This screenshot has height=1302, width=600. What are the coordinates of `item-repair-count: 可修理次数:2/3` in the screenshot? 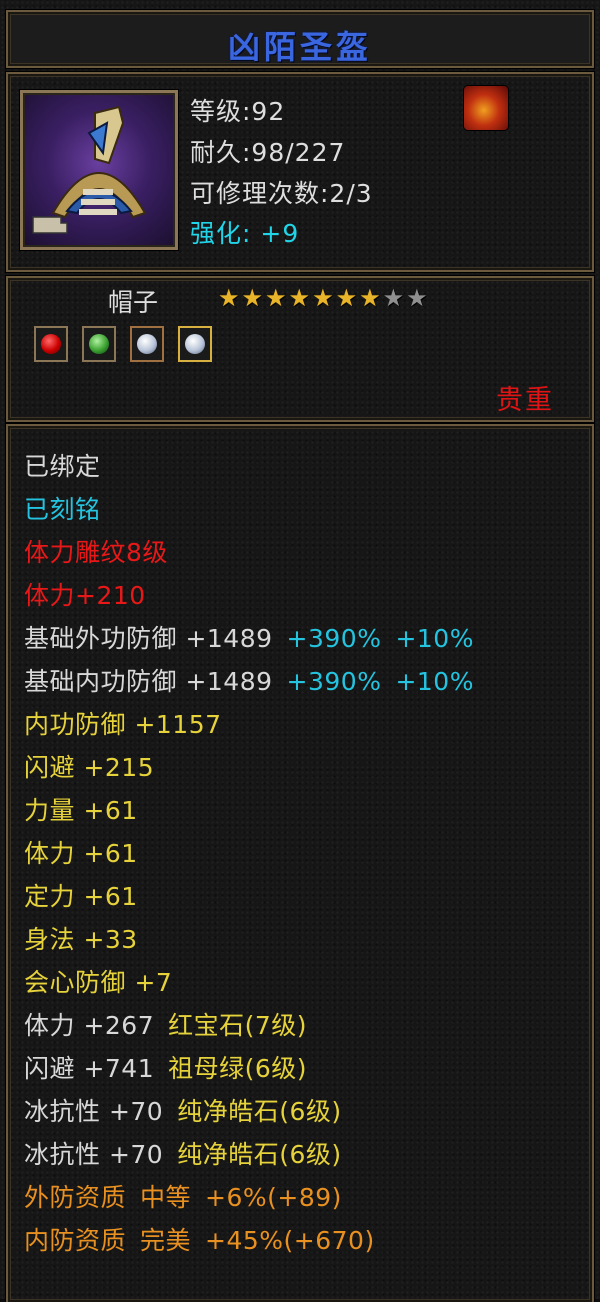 It's located at (281, 193).